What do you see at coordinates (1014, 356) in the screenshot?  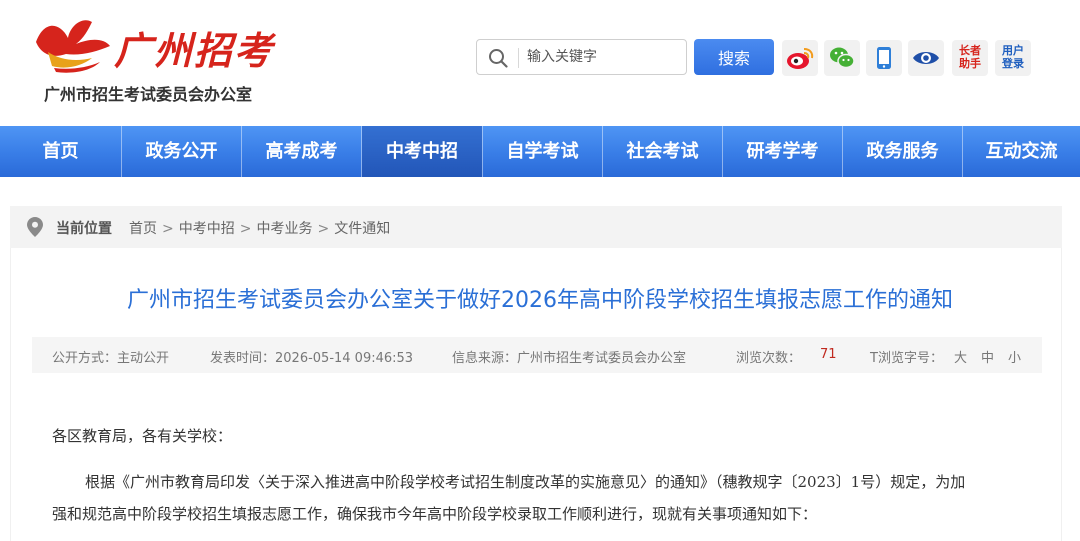 I see `font-size-small-button: 小` at bounding box center [1014, 356].